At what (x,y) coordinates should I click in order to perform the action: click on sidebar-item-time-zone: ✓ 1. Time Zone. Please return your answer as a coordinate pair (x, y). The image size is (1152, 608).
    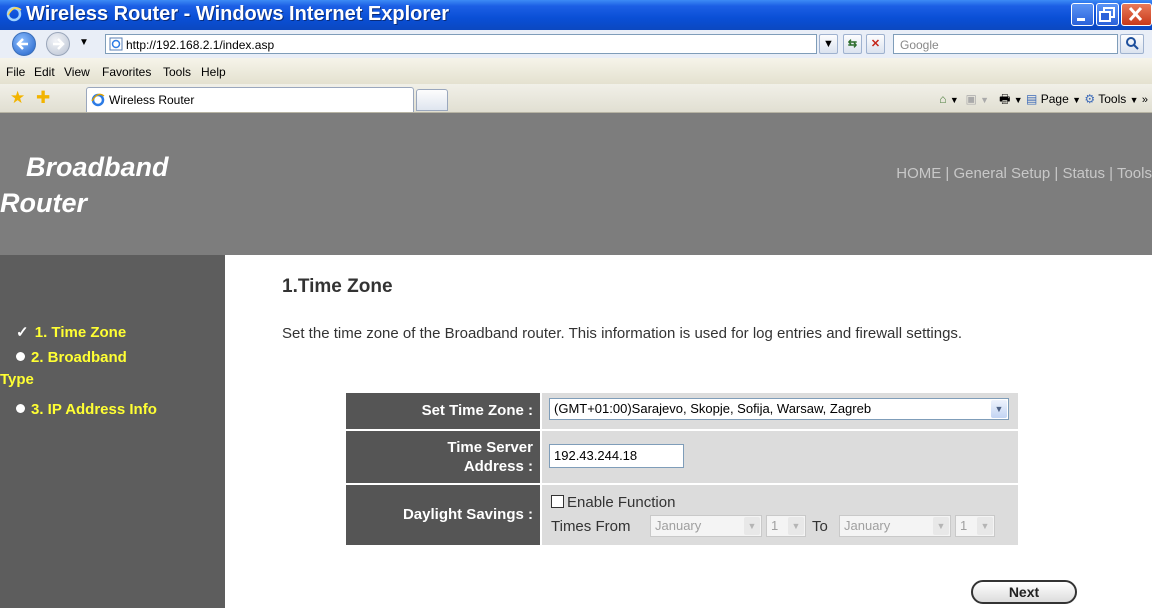
    Looking at the image, I should click on (71, 333).